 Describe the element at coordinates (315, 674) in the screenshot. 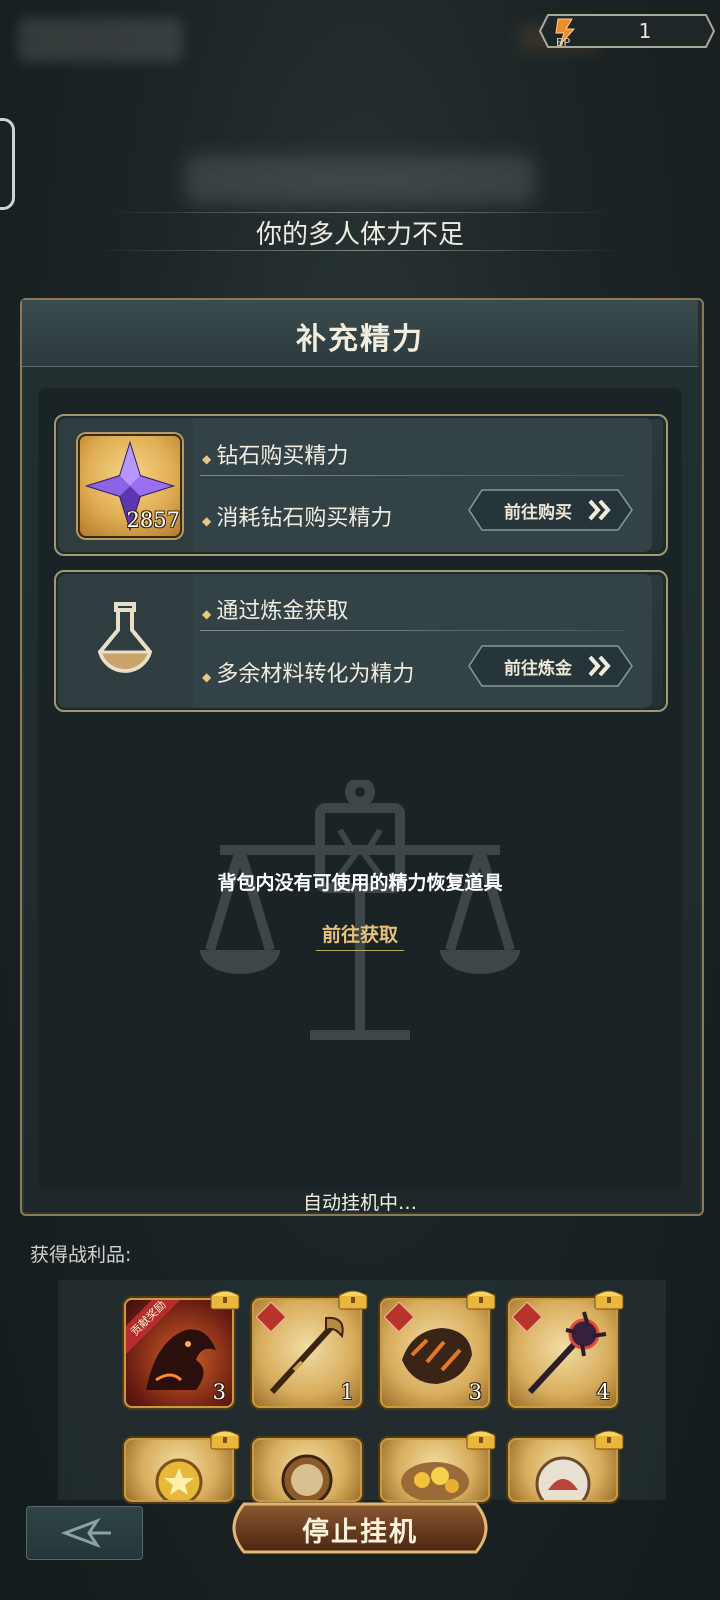

I see `option-desc: 多余材料转化为精力` at that location.